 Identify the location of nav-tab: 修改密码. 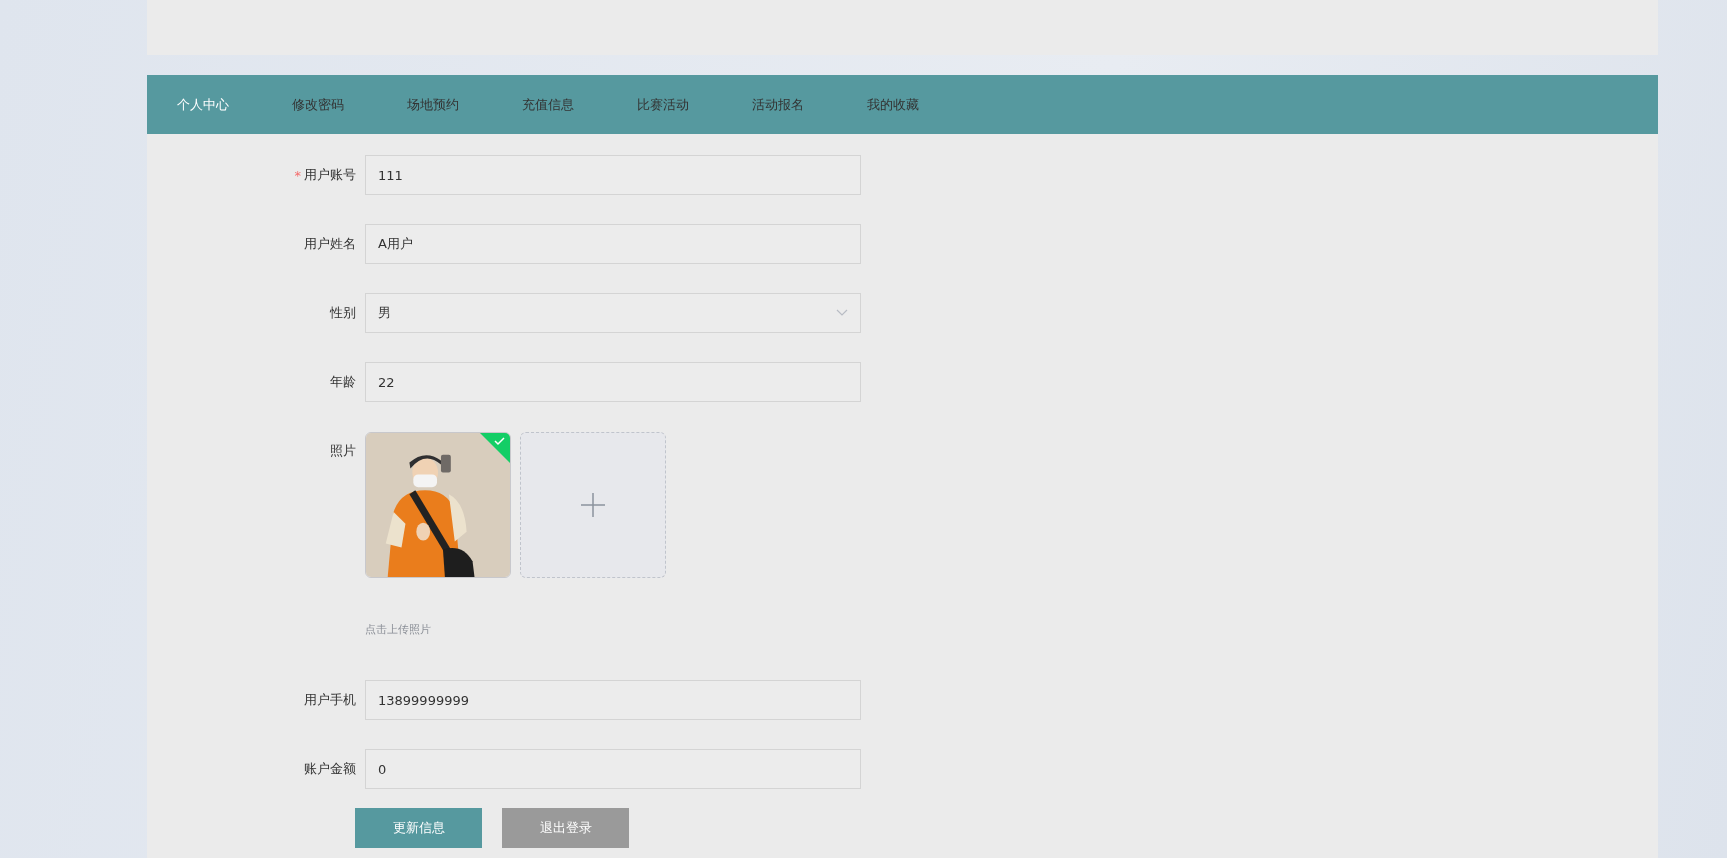
(349, 104).